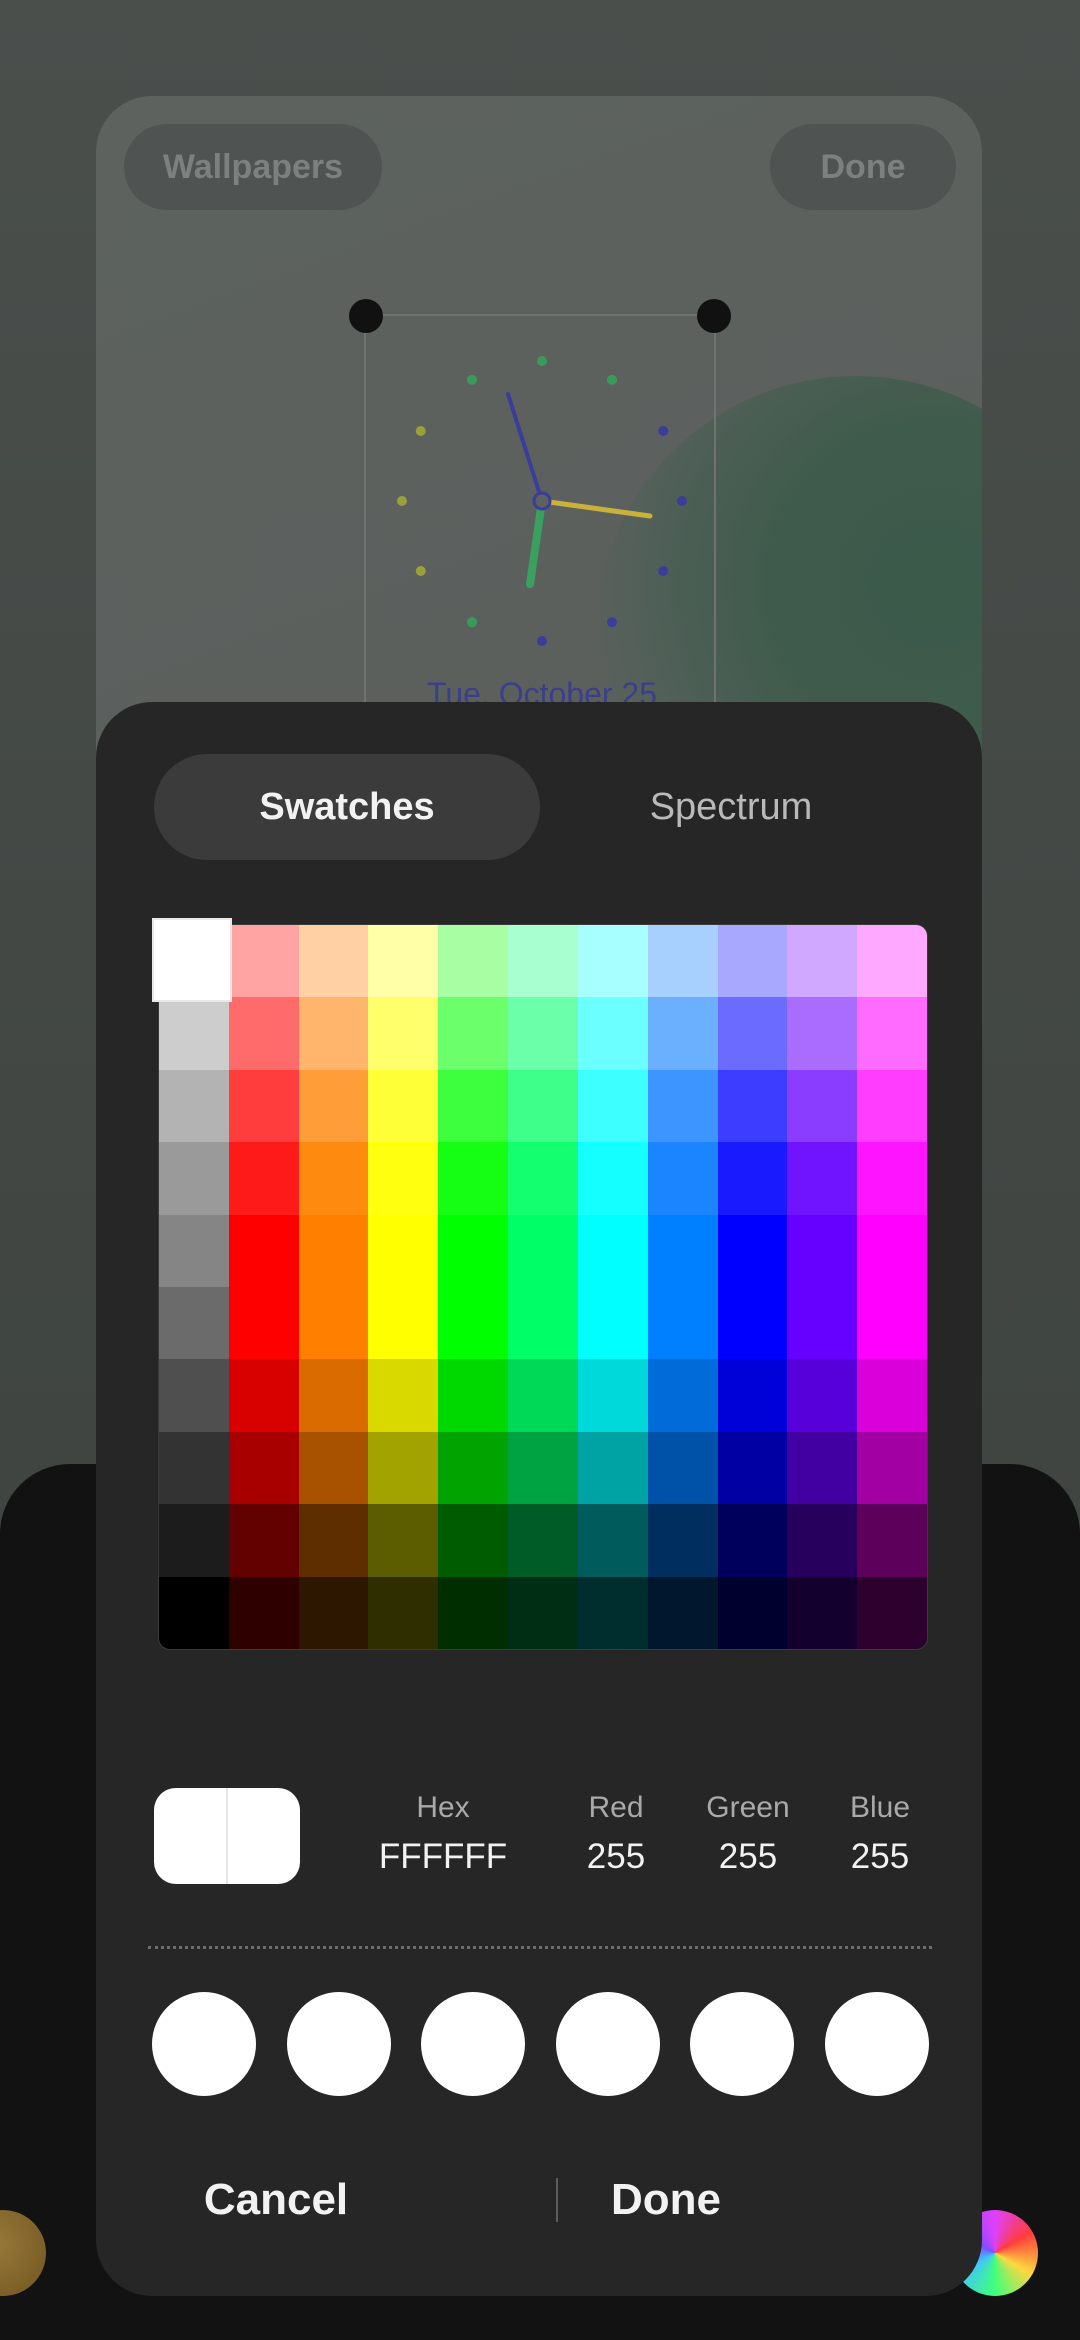 This screenshot has height=2340, width=1080. Describe the element at coordinates (540, 516) in the screenshot. I see `clock-widget-frame: Tue, October 25` at that location.